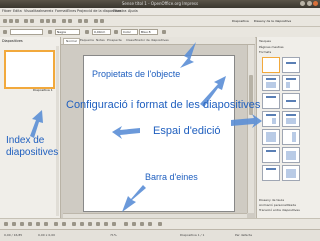 The height and width of the screenshot is (241, 320). Describe the element at coordinates (36, 124) in the screenshot. I see `arrow-index` at that location.